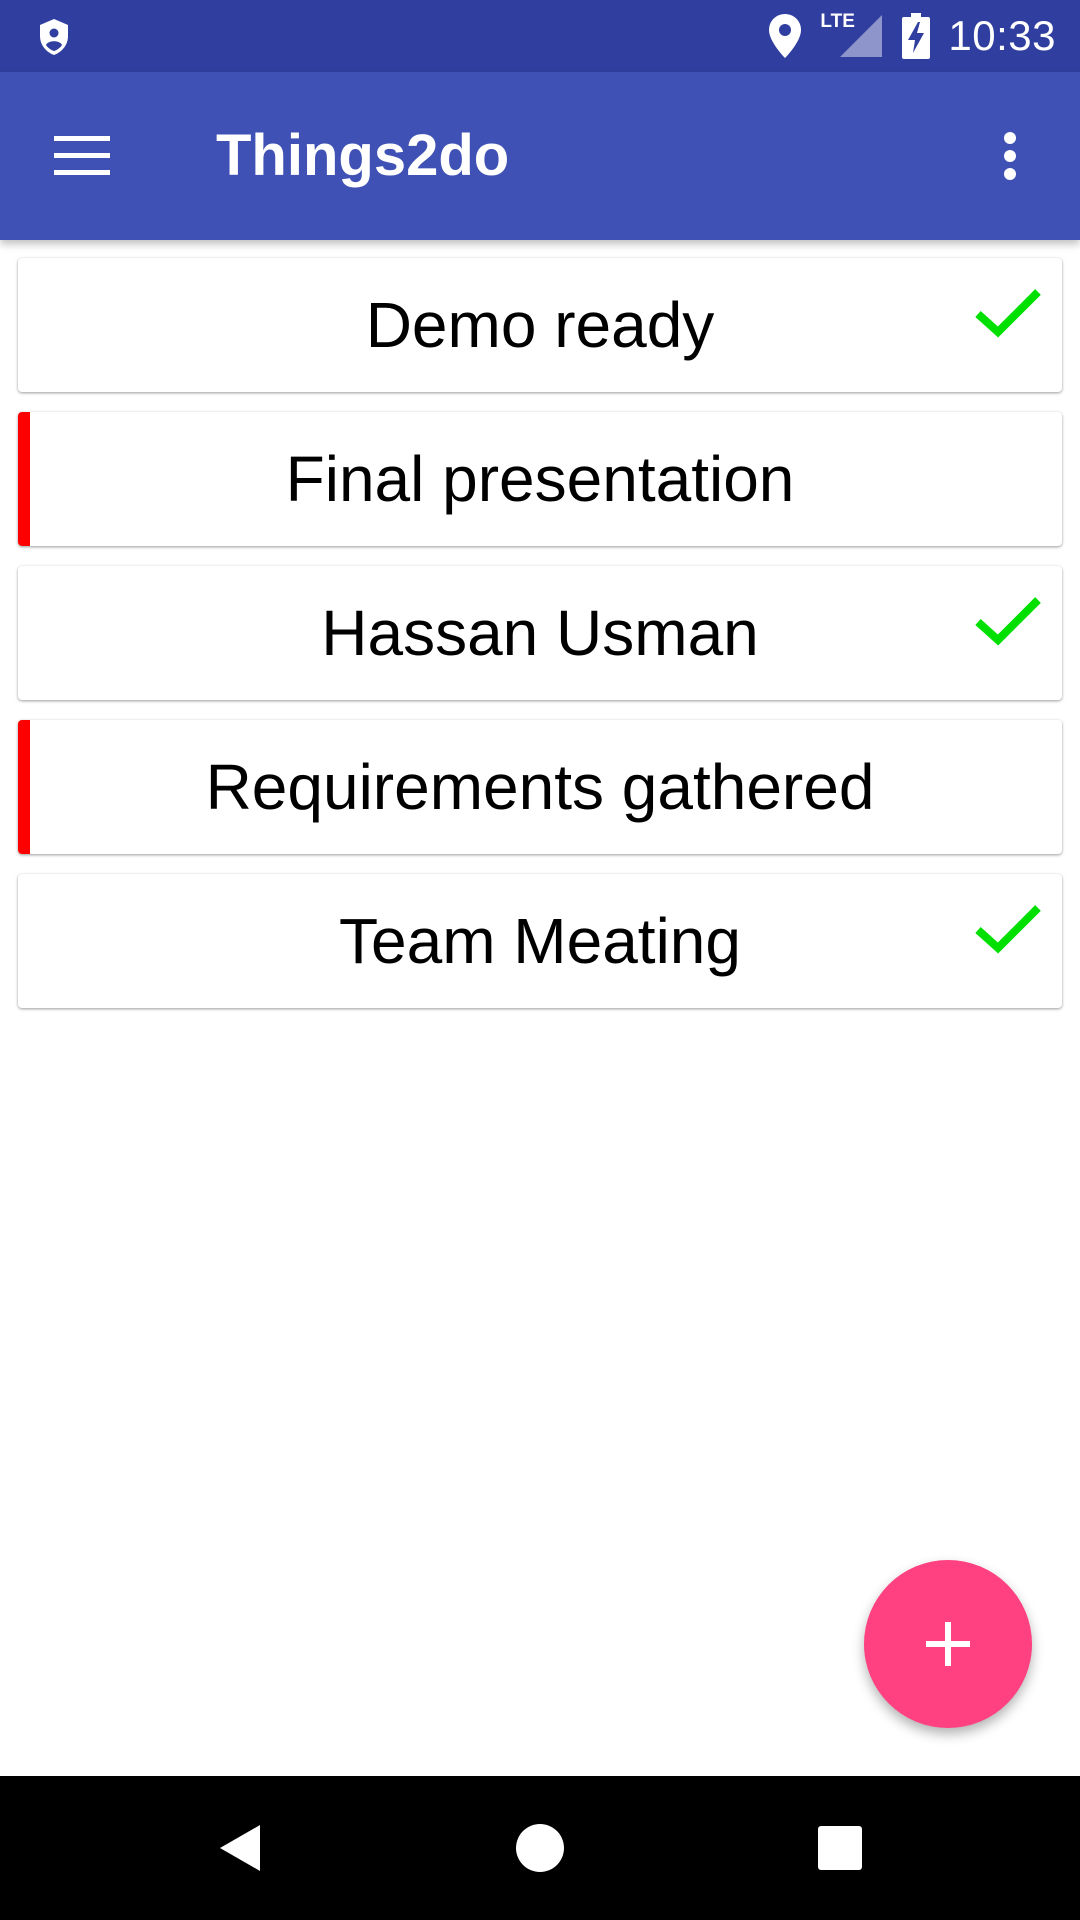 Image resolution: width=1080 pixels, height=1920 pixels. I want to click on task-item: Demo ready, so click(540, 325).